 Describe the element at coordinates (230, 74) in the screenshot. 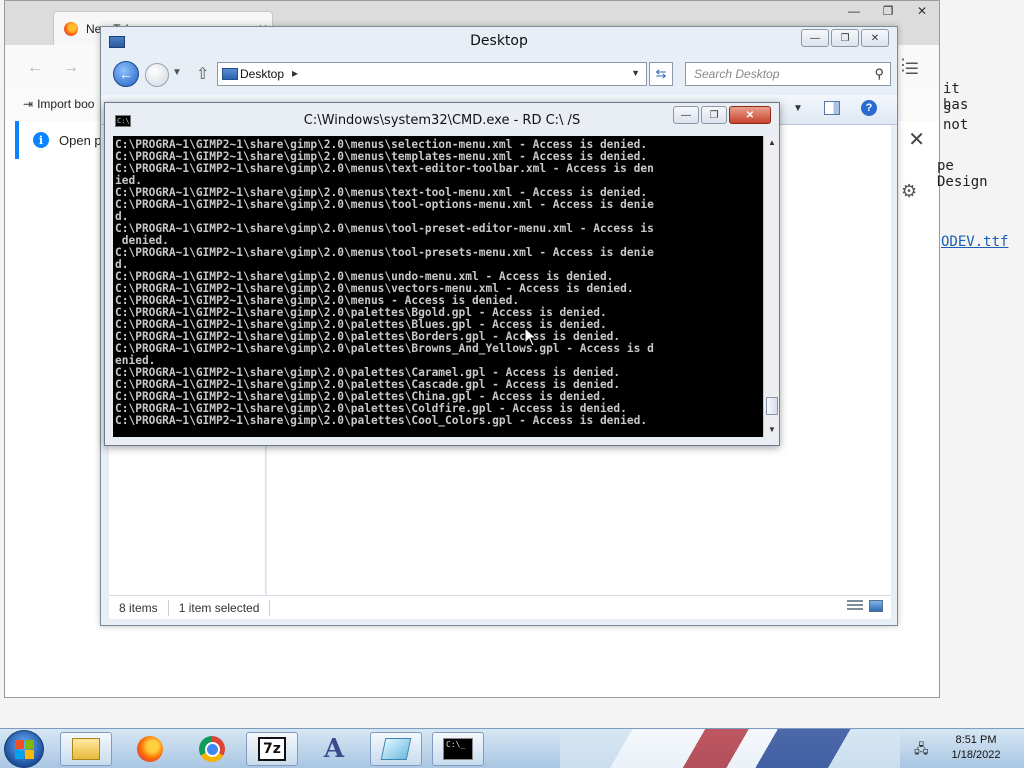

I see `desktop-folder-icon` at that location.